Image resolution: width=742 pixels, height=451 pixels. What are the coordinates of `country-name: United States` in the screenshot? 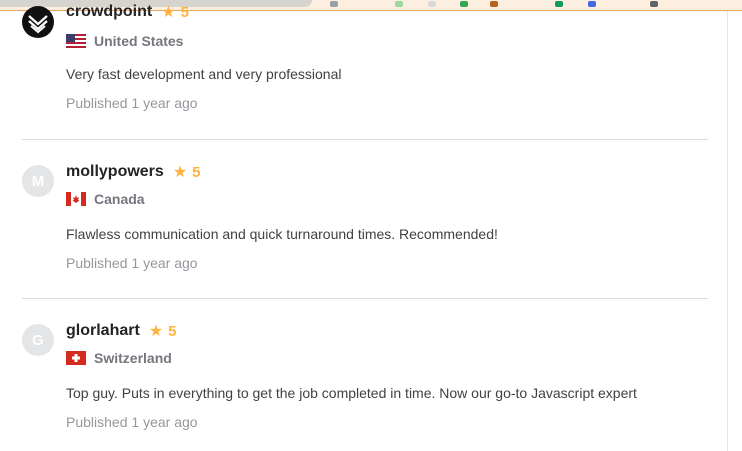 It's located at (139, 41).